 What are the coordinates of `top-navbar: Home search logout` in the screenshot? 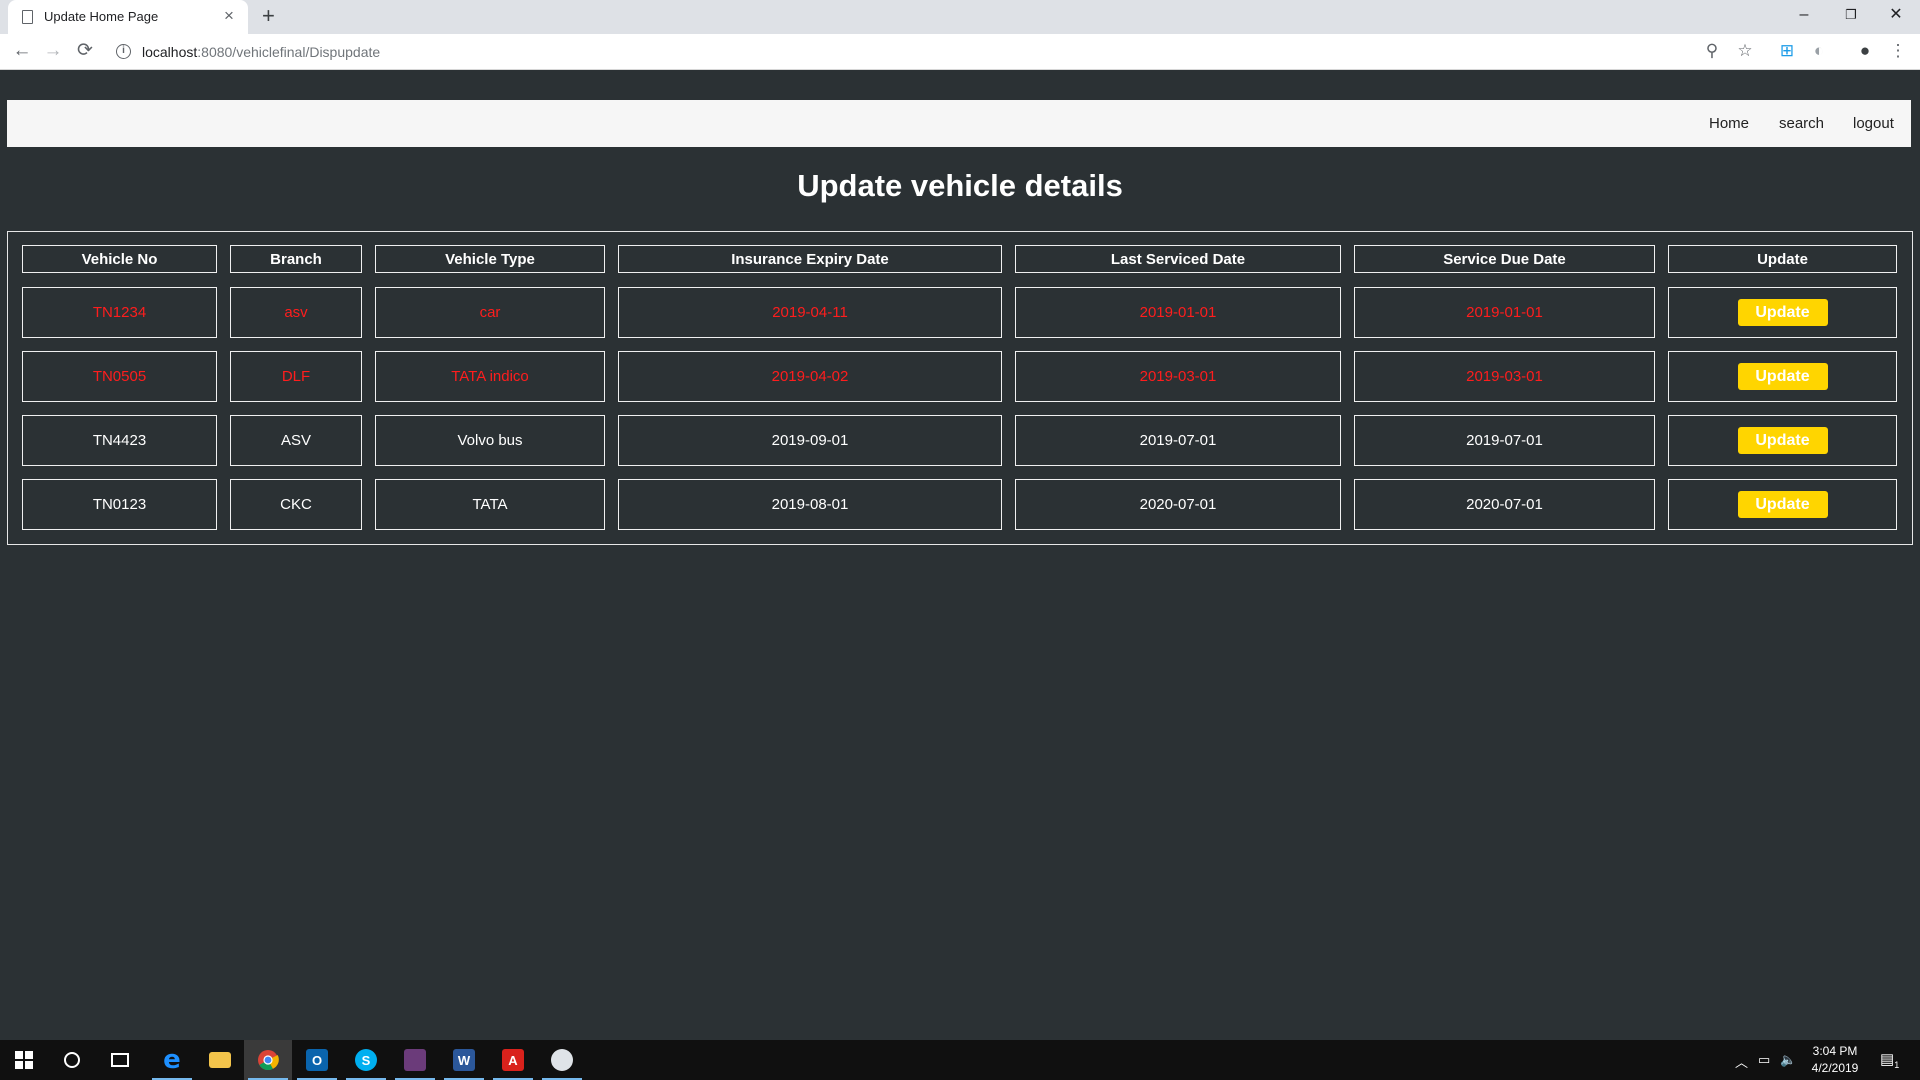 It's located at (959, 123).